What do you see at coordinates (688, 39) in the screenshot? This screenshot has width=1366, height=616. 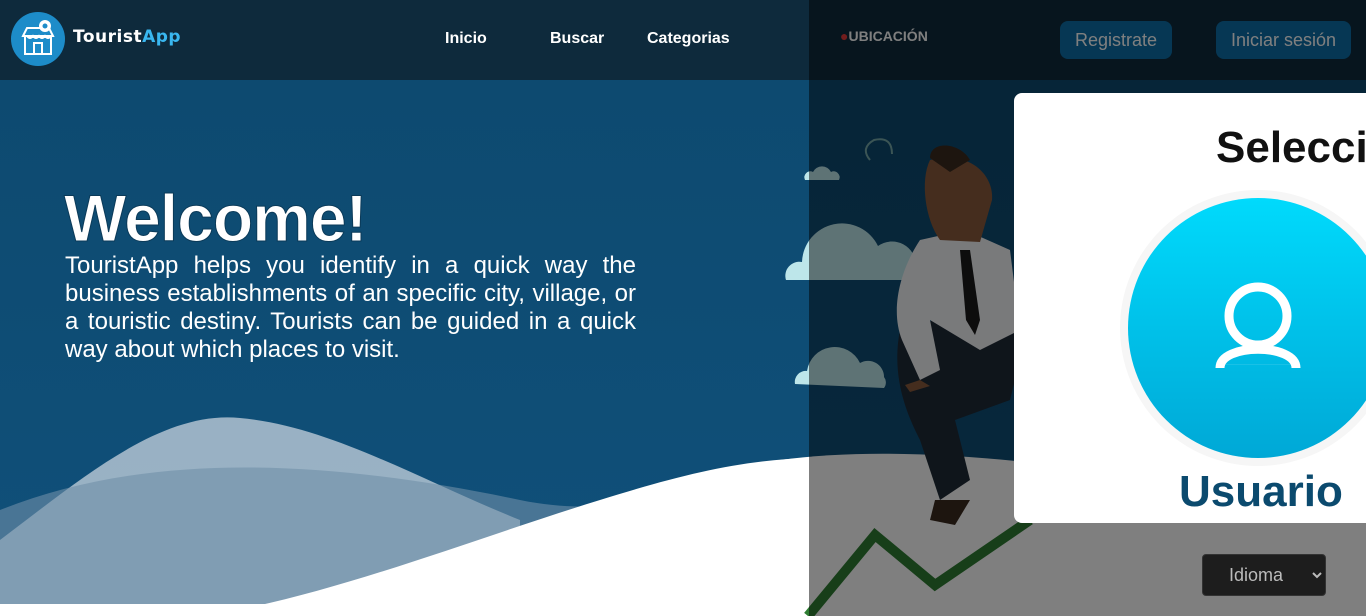 I see `nav-categorias-link: Categorias` at bounding box center [688, 39].